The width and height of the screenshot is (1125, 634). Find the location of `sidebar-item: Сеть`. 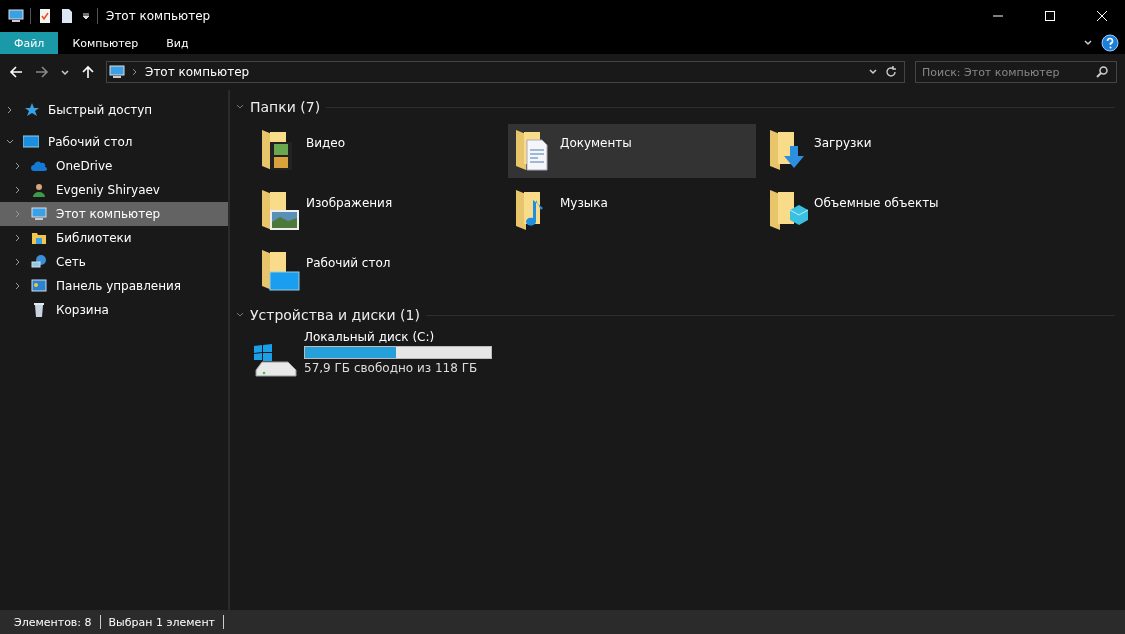

sidebar-item: Сеть is located at coordinates (114, 262).